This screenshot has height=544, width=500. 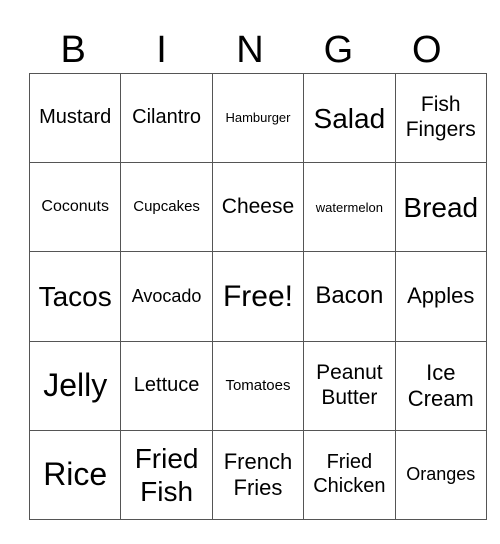 What do you see at coordinates (440, 385) in the screenshot?
I see `bingo-cell: Ice Cream` at bounding box center [440, 385].